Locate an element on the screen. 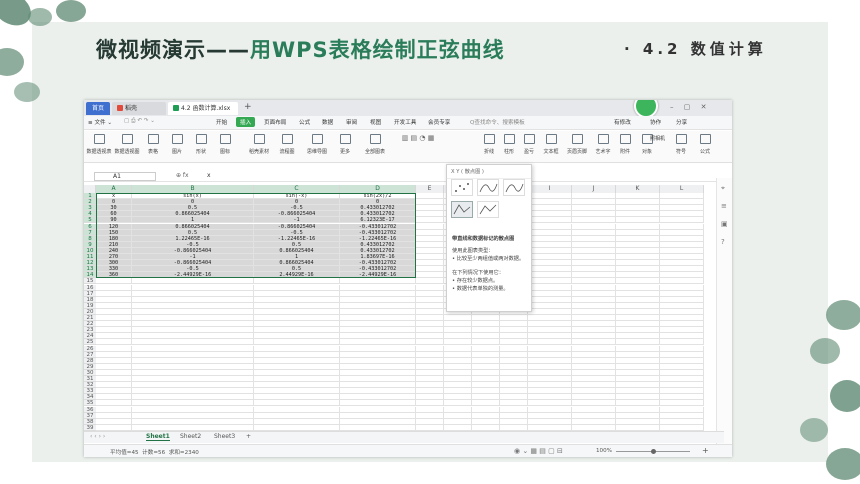  zoom-in-icon: + is located at coordinates (705, 450).